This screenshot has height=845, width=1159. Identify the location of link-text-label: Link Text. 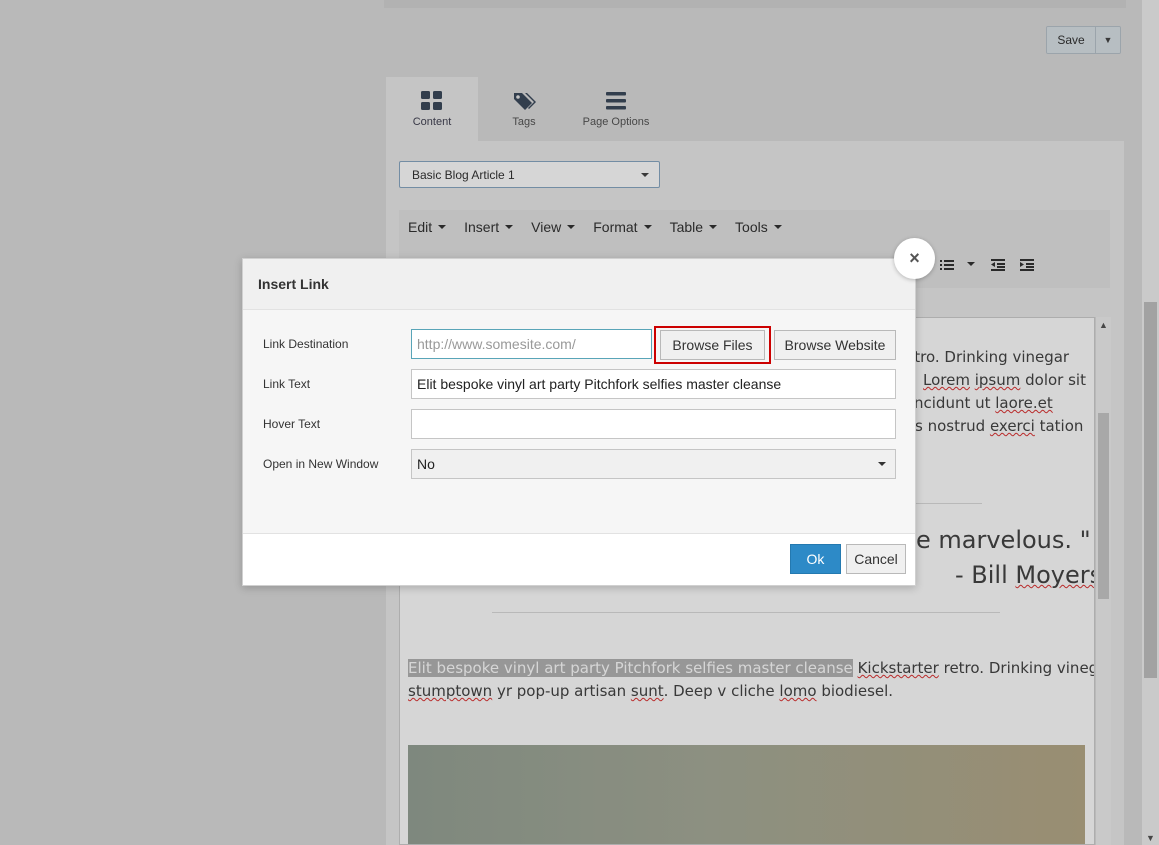
(287, 384).